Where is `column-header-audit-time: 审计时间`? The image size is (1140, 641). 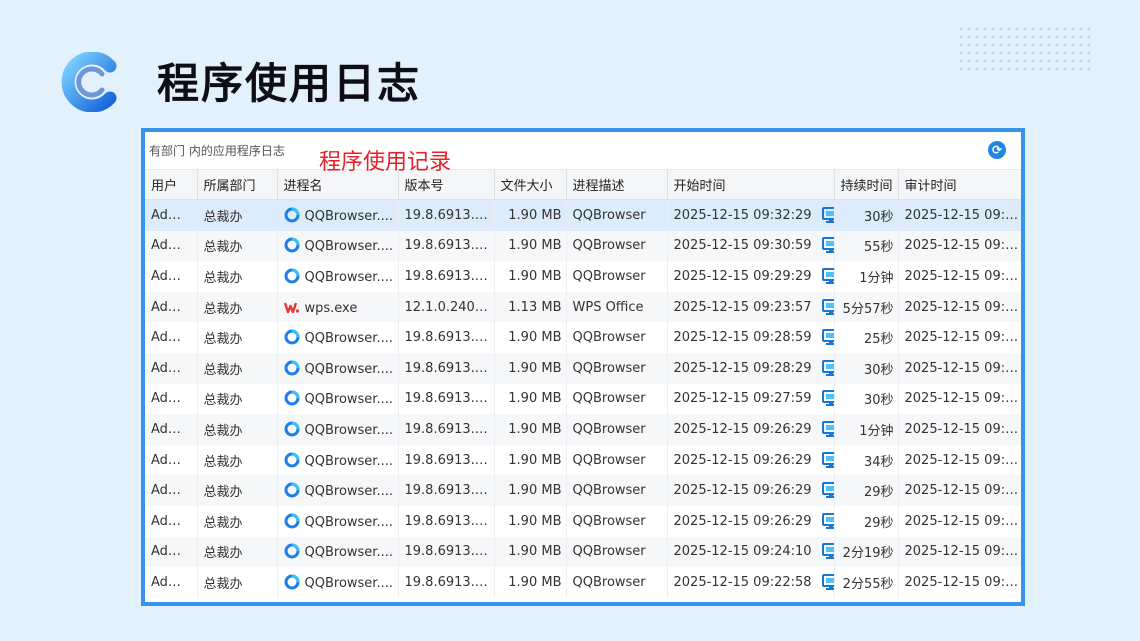
column-header-audit-time: 审计时间 is located at coordinates (959, 184).